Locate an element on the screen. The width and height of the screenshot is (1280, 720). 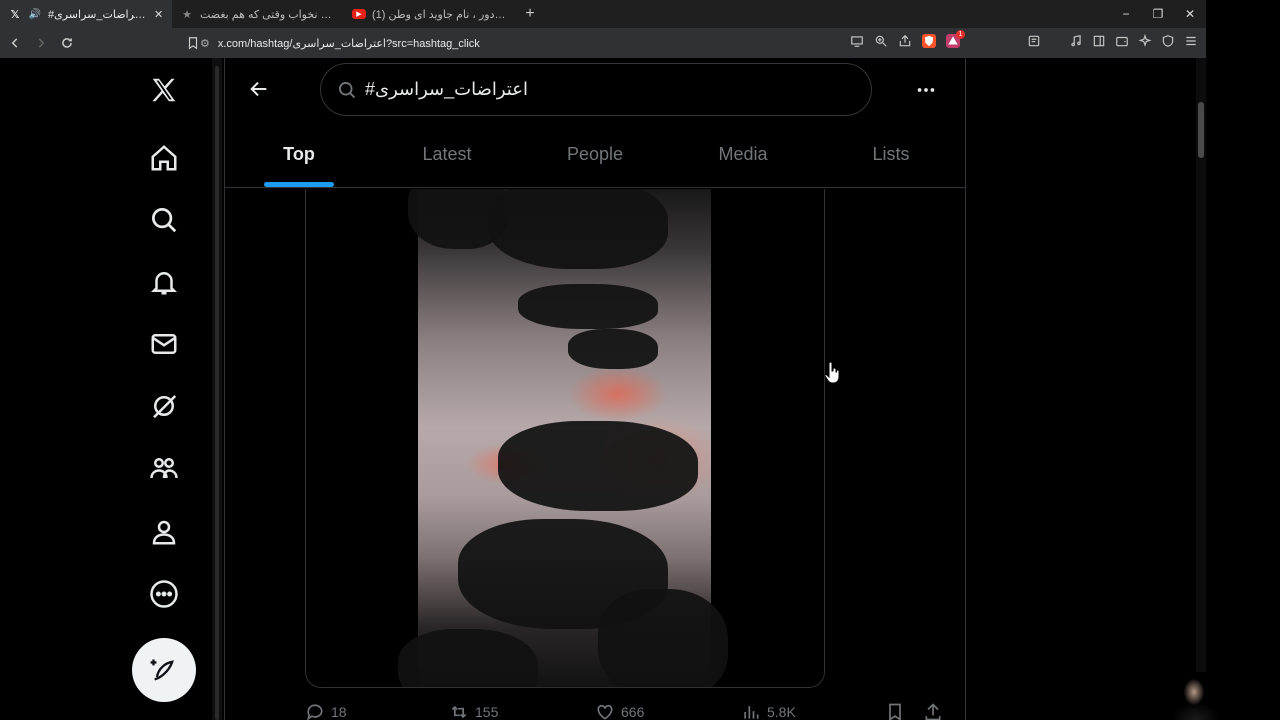
bell-icon is located at coordinates (164, 283).